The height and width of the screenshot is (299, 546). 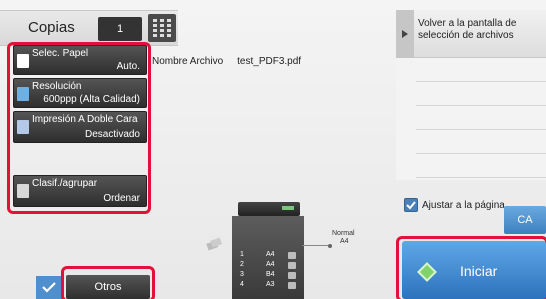 I want to click on output-tray-type: Normal, so click(x=343, y=233).